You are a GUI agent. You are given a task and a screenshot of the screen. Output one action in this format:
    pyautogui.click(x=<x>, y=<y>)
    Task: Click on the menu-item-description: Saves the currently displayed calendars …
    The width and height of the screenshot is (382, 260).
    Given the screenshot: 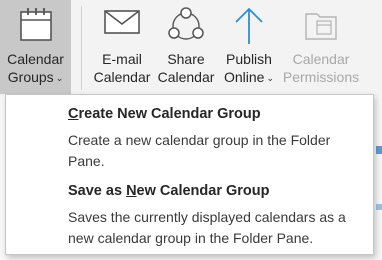 What is the action you would take?
    pyautogui.click(x=207, y=227)
    